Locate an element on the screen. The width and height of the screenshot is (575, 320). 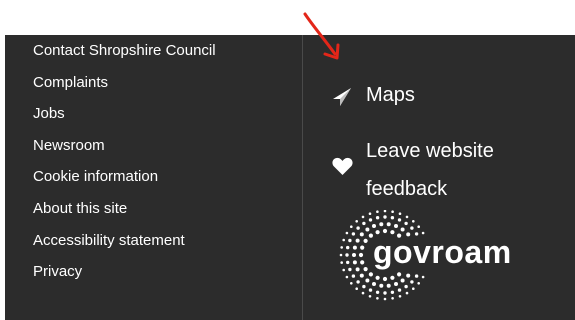
cookie-information-link: Cookie information is located at coordinates (95, 177).